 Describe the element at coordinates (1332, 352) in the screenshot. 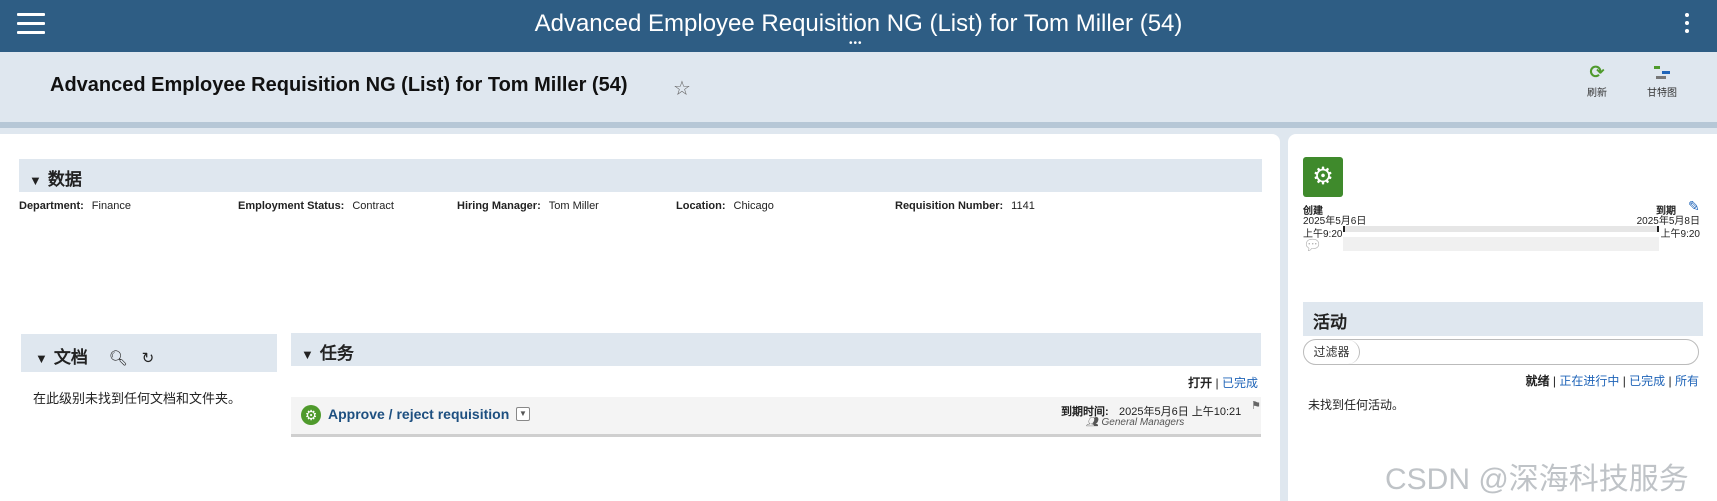

I see `filter-label: 过滤器` at that location.